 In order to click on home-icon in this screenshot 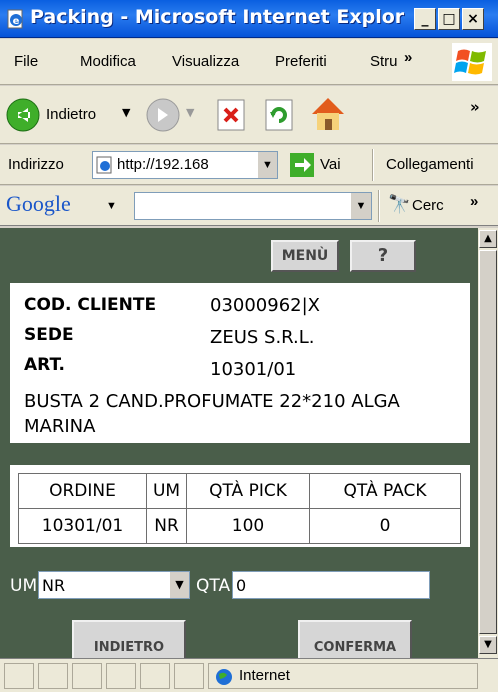, I will do `click(328, 114)`.